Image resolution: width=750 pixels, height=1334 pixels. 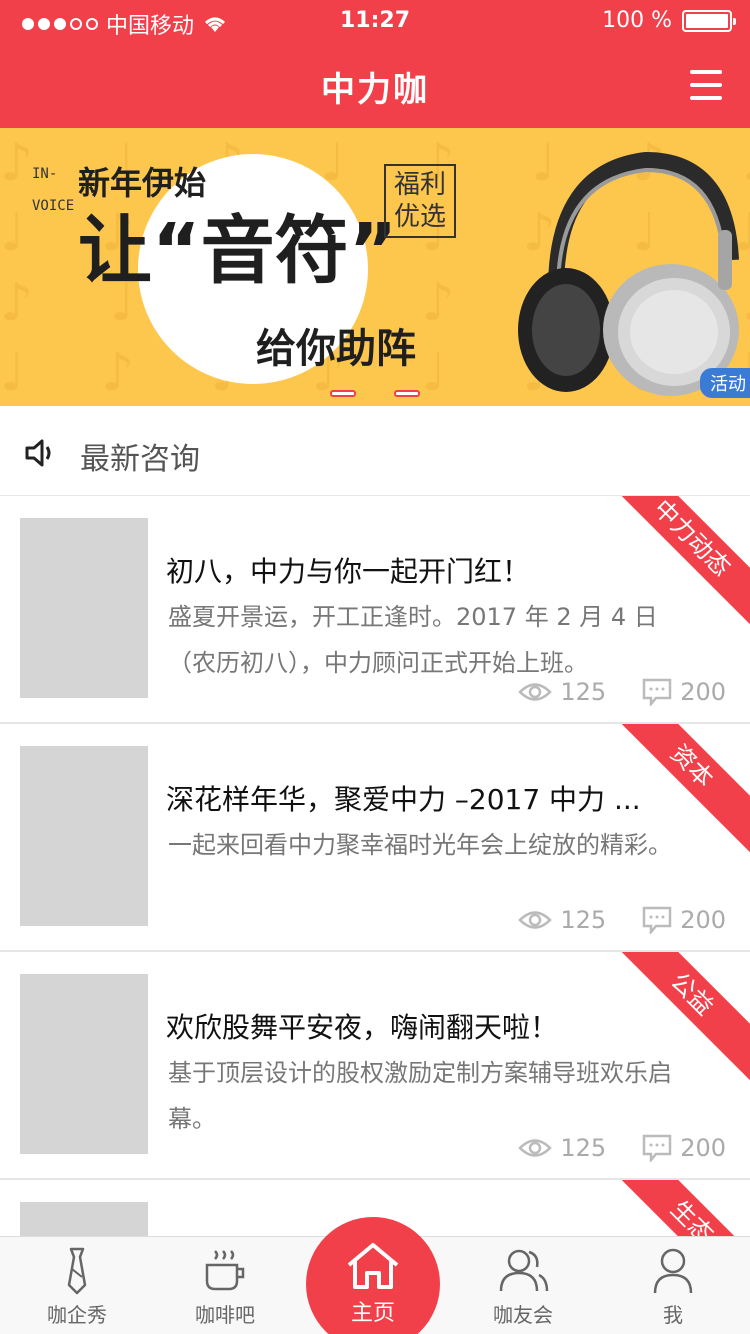 I want to click on tab-label: 咖啡吧, so click(x=225, y=1315).